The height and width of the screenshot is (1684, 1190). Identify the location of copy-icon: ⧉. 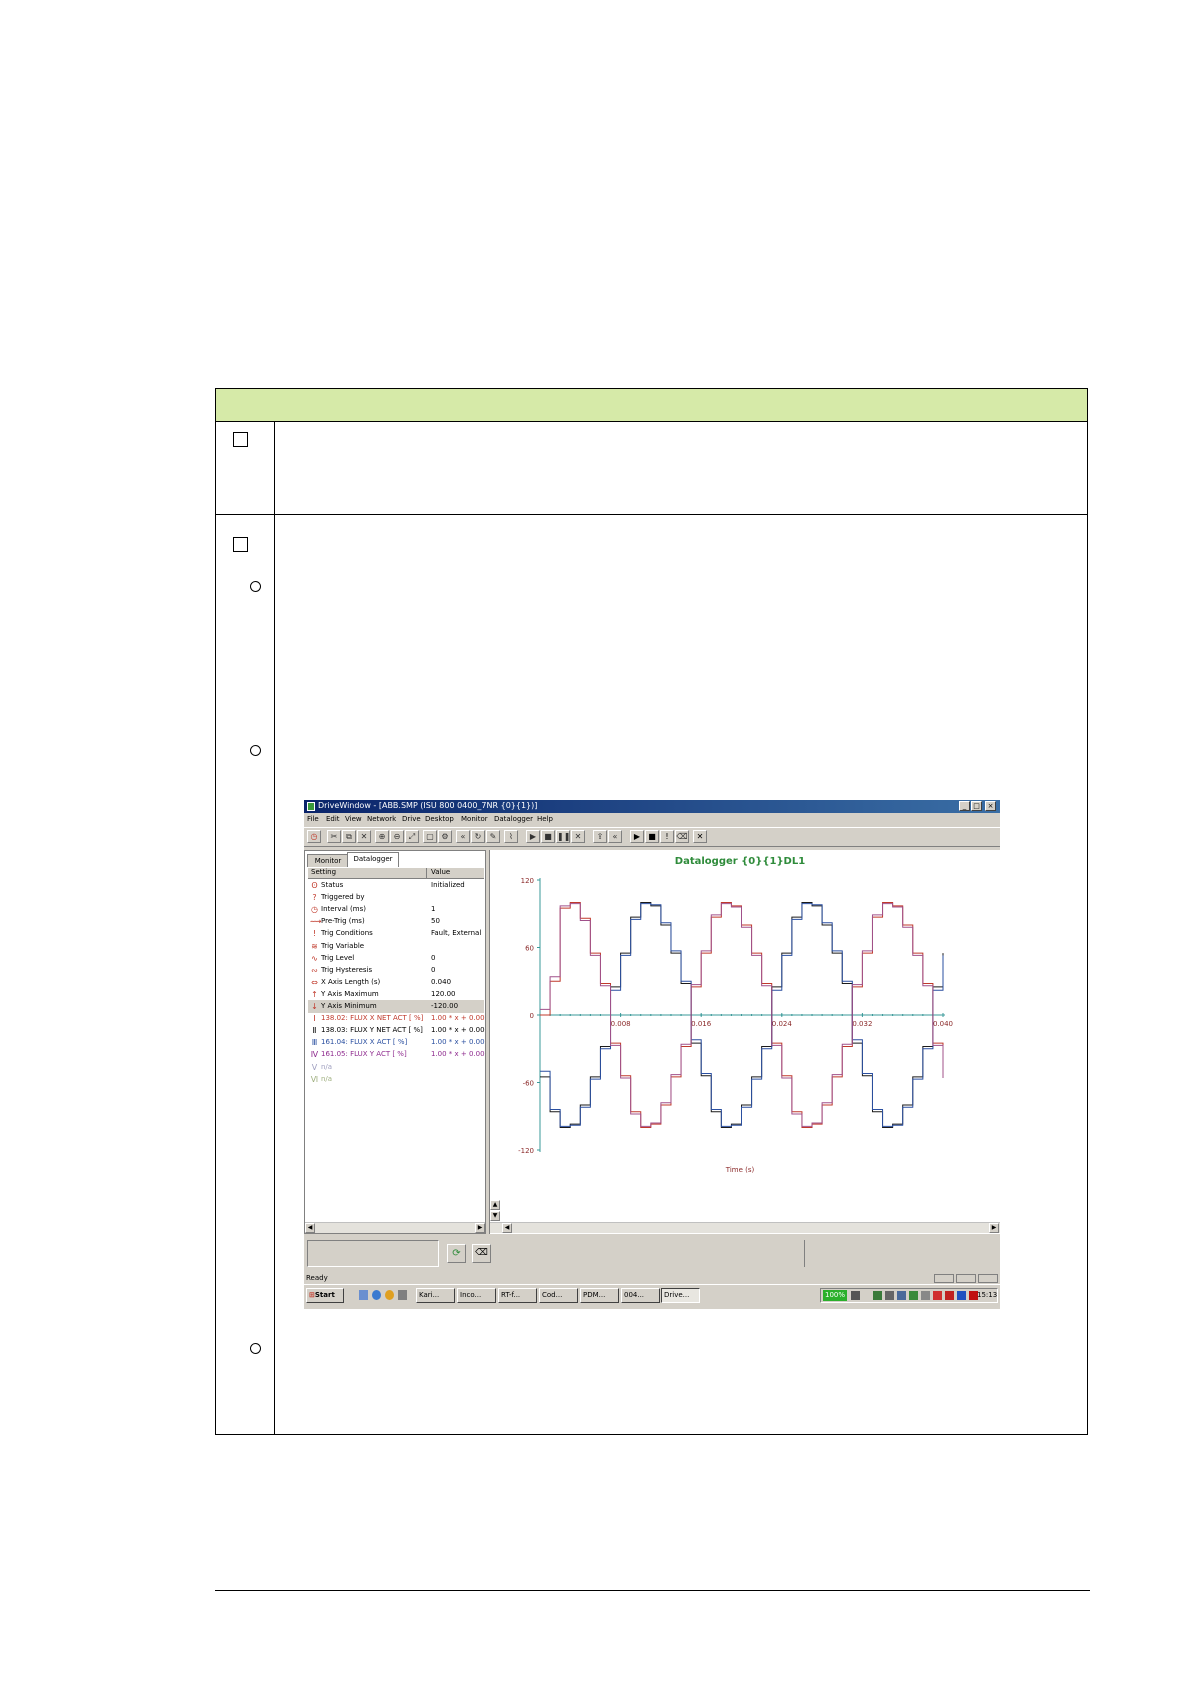
(349, 836).